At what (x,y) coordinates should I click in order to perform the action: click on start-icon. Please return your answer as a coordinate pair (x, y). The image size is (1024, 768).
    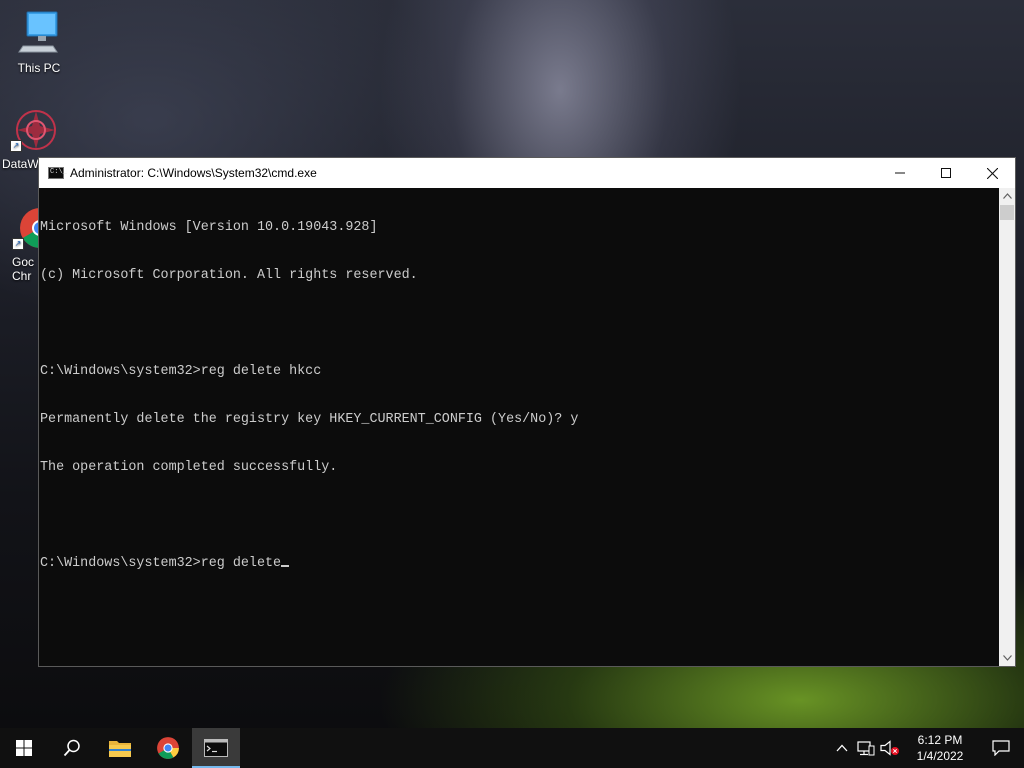
    Looking at the image, I should click on (24, 748).